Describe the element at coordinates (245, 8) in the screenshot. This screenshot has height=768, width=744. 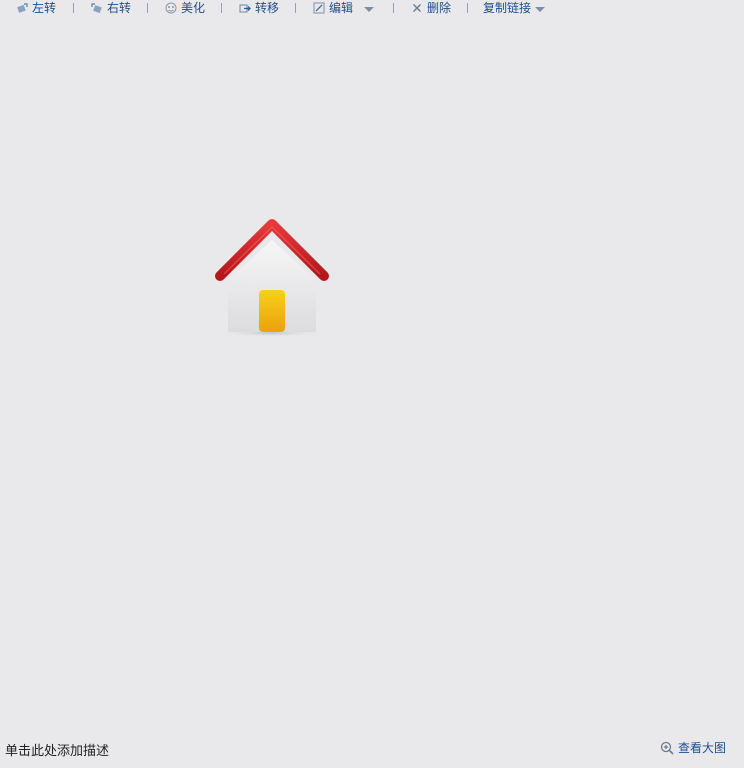
I see `move-icon` at that location.